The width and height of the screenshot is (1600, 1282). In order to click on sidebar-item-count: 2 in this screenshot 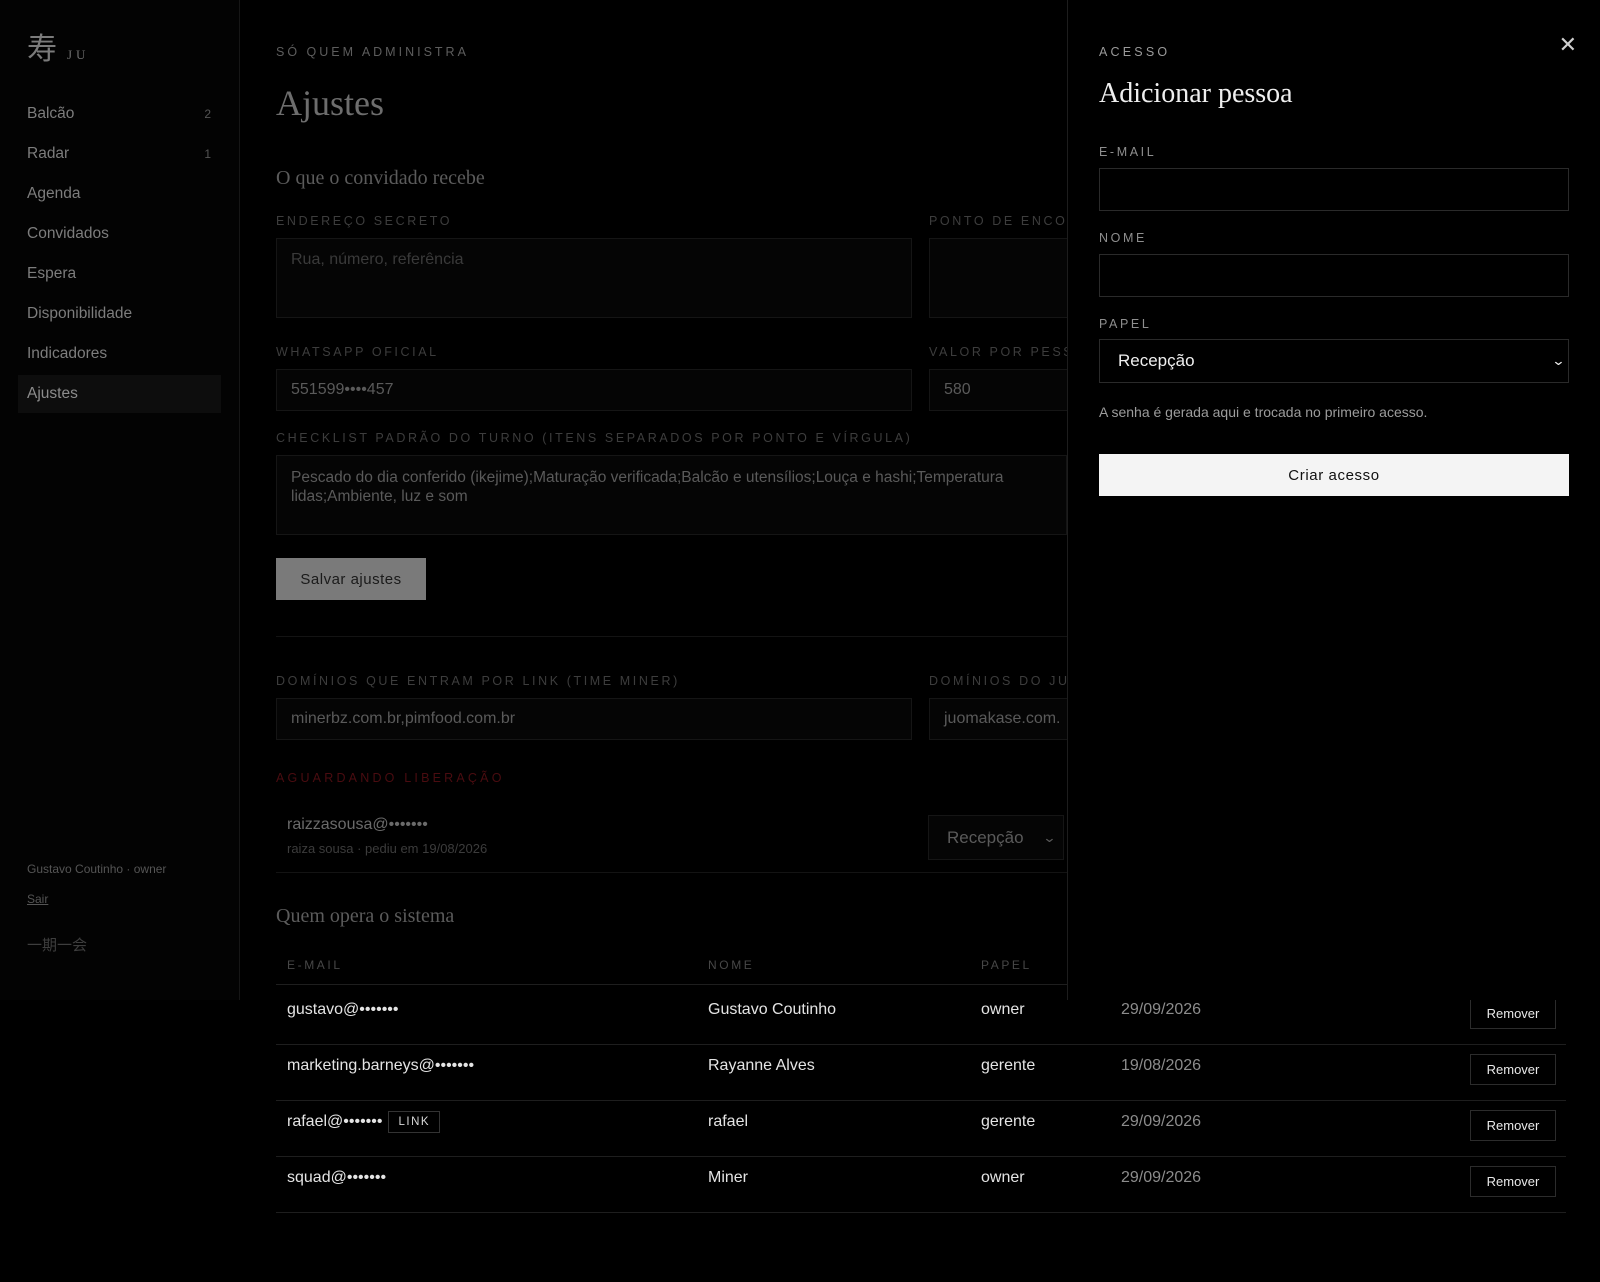, I will do `click(207, 114)`.